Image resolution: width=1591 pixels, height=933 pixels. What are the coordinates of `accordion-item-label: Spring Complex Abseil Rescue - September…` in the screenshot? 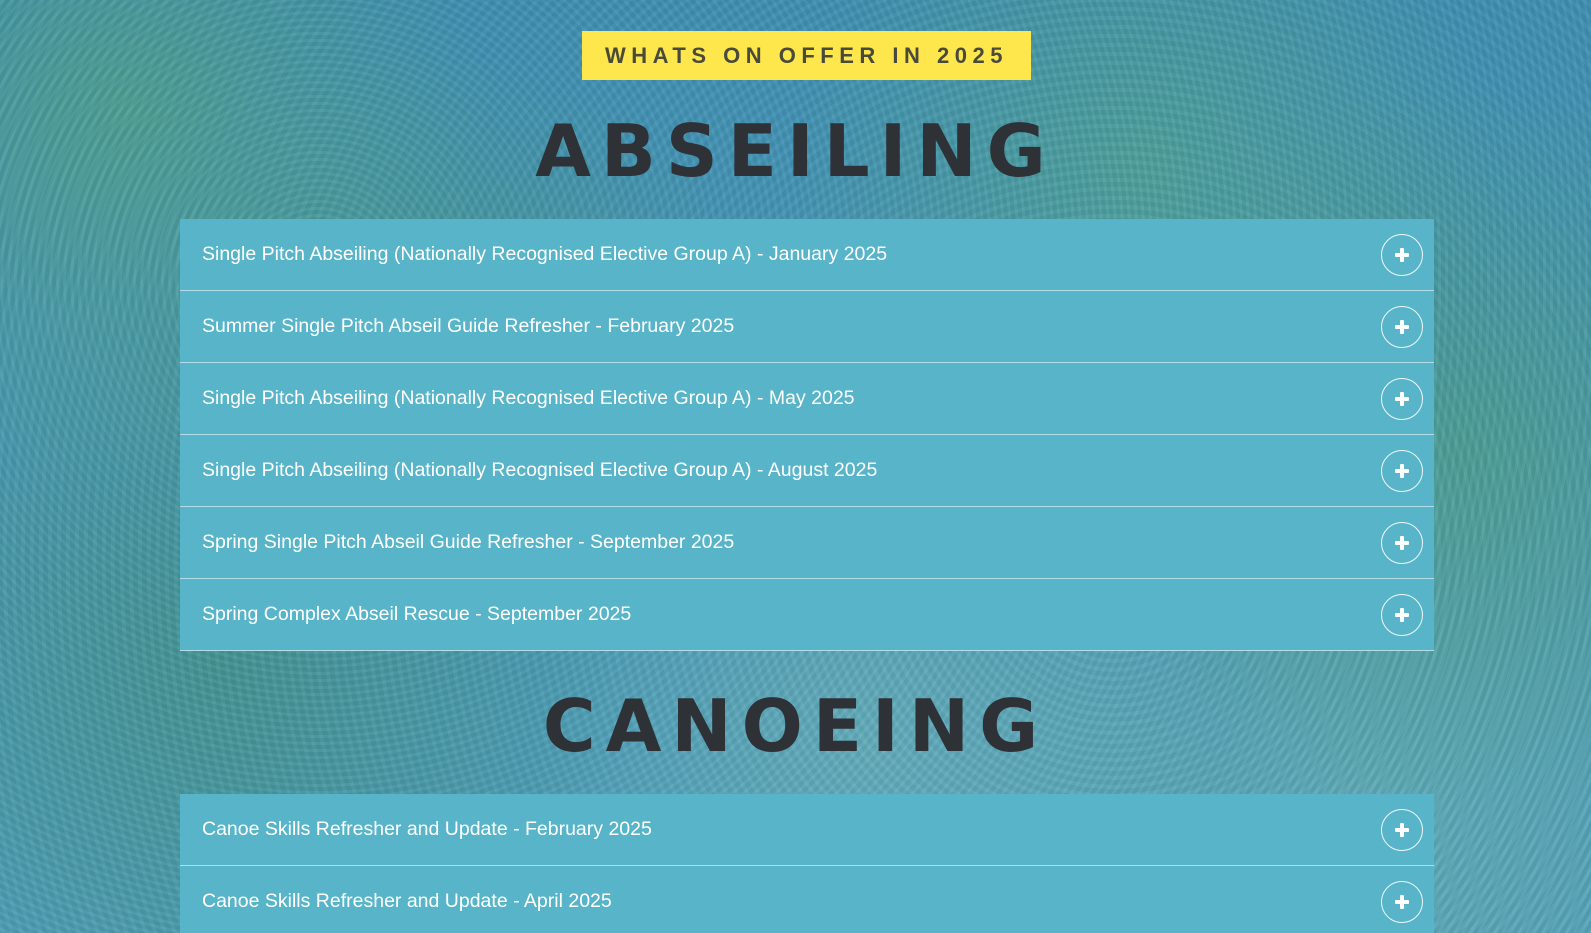 It's located at (417, 614).